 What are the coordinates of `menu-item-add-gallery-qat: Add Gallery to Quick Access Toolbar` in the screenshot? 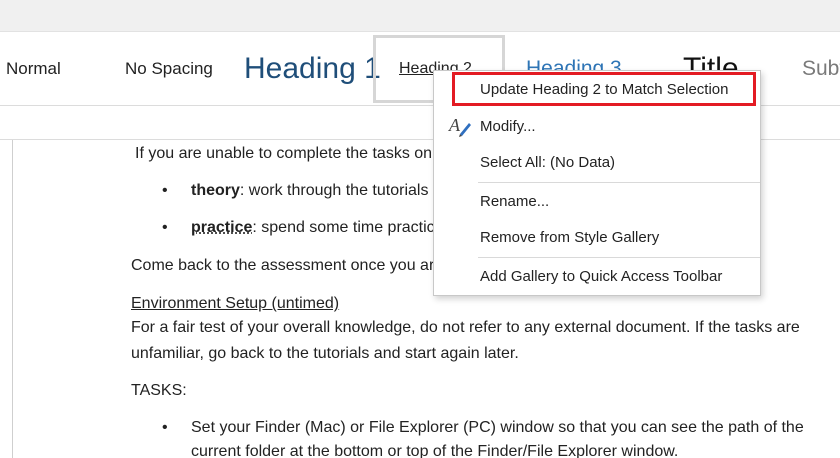 It's located at (597, 276).